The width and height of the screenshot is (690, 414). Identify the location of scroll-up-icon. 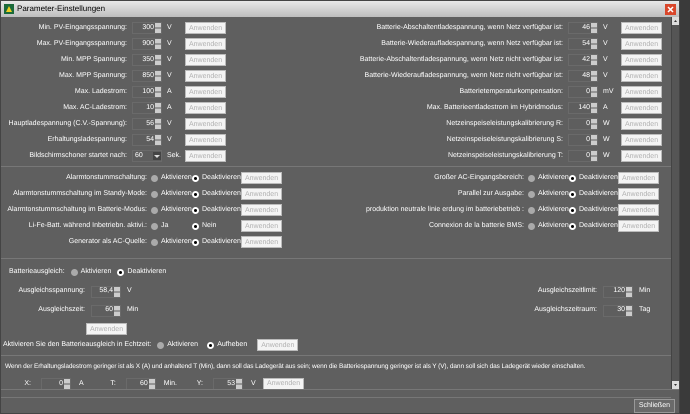
(675, 21).